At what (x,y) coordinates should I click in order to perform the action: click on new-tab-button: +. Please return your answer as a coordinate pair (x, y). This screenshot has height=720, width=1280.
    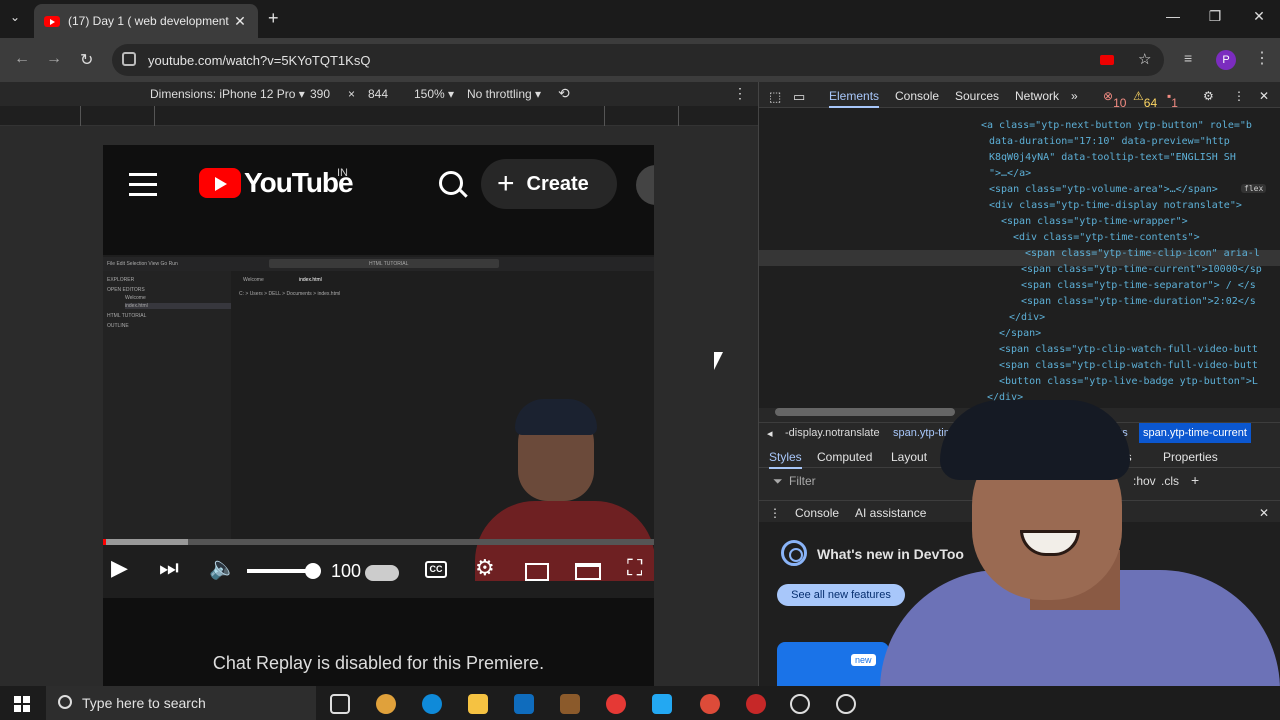
    Looking at the image, I should click on (273, 18).